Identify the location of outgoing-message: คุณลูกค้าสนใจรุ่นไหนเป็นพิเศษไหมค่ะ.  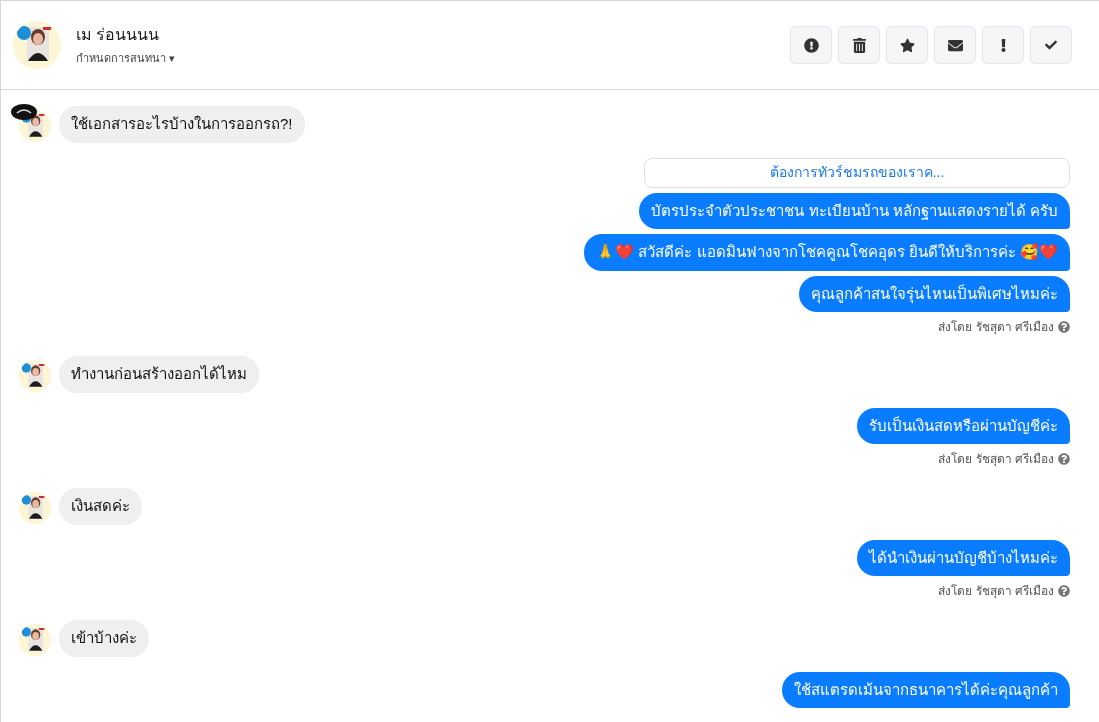
(934, 293).